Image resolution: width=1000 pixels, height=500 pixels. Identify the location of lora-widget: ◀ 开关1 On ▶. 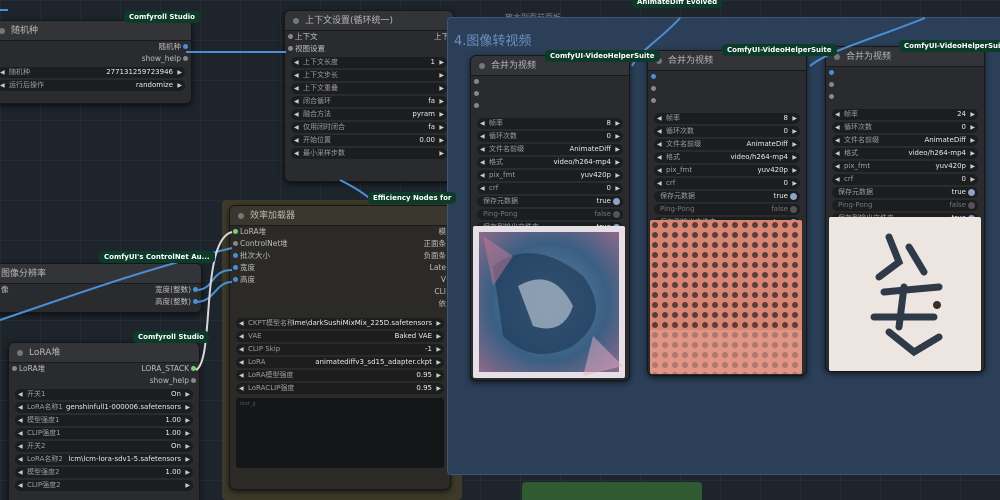
(104, 394).